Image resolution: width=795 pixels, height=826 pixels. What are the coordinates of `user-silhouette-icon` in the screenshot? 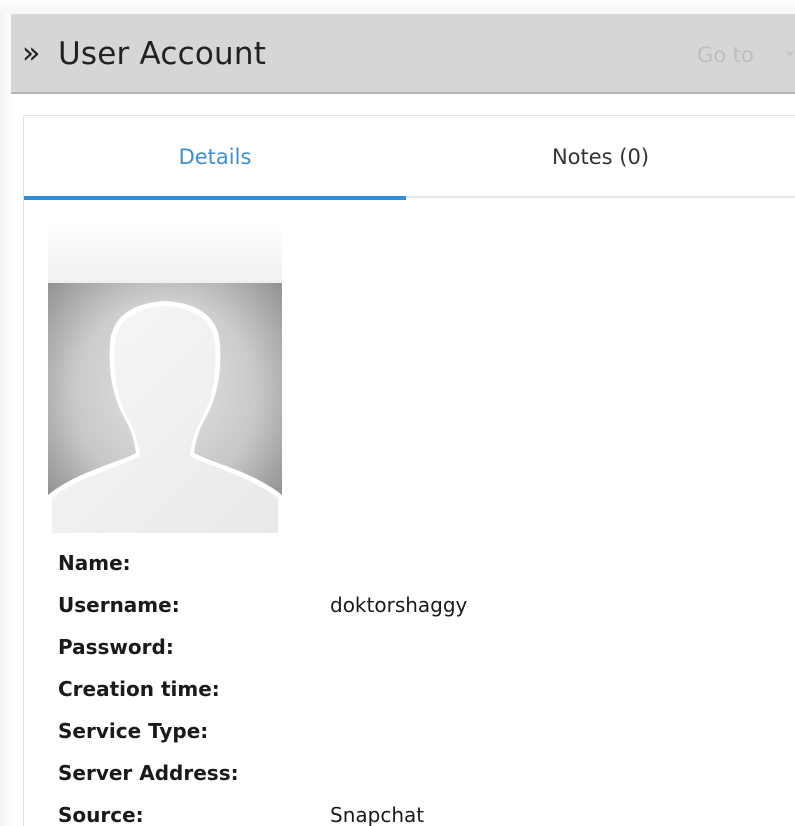 It's located at (165, 378).